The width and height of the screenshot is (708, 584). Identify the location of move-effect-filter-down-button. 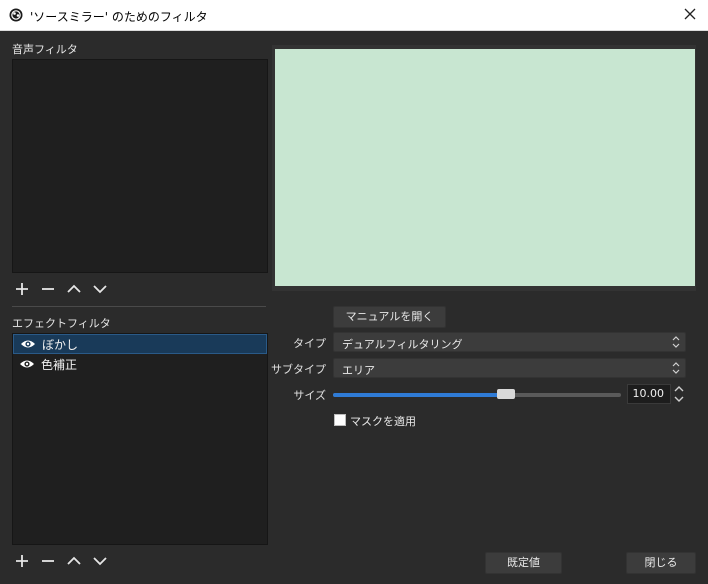
(100, 561).